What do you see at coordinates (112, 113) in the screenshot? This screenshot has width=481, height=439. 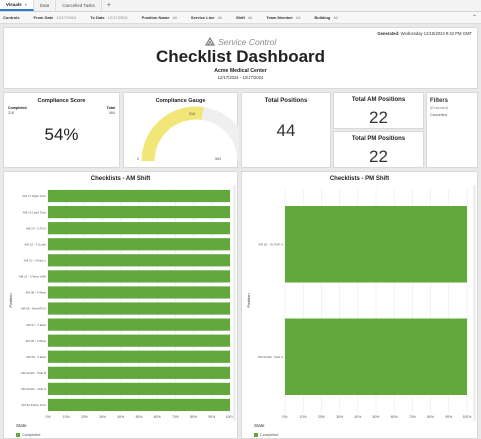 I see `total-value: 584` at bounding box center [112, 113].